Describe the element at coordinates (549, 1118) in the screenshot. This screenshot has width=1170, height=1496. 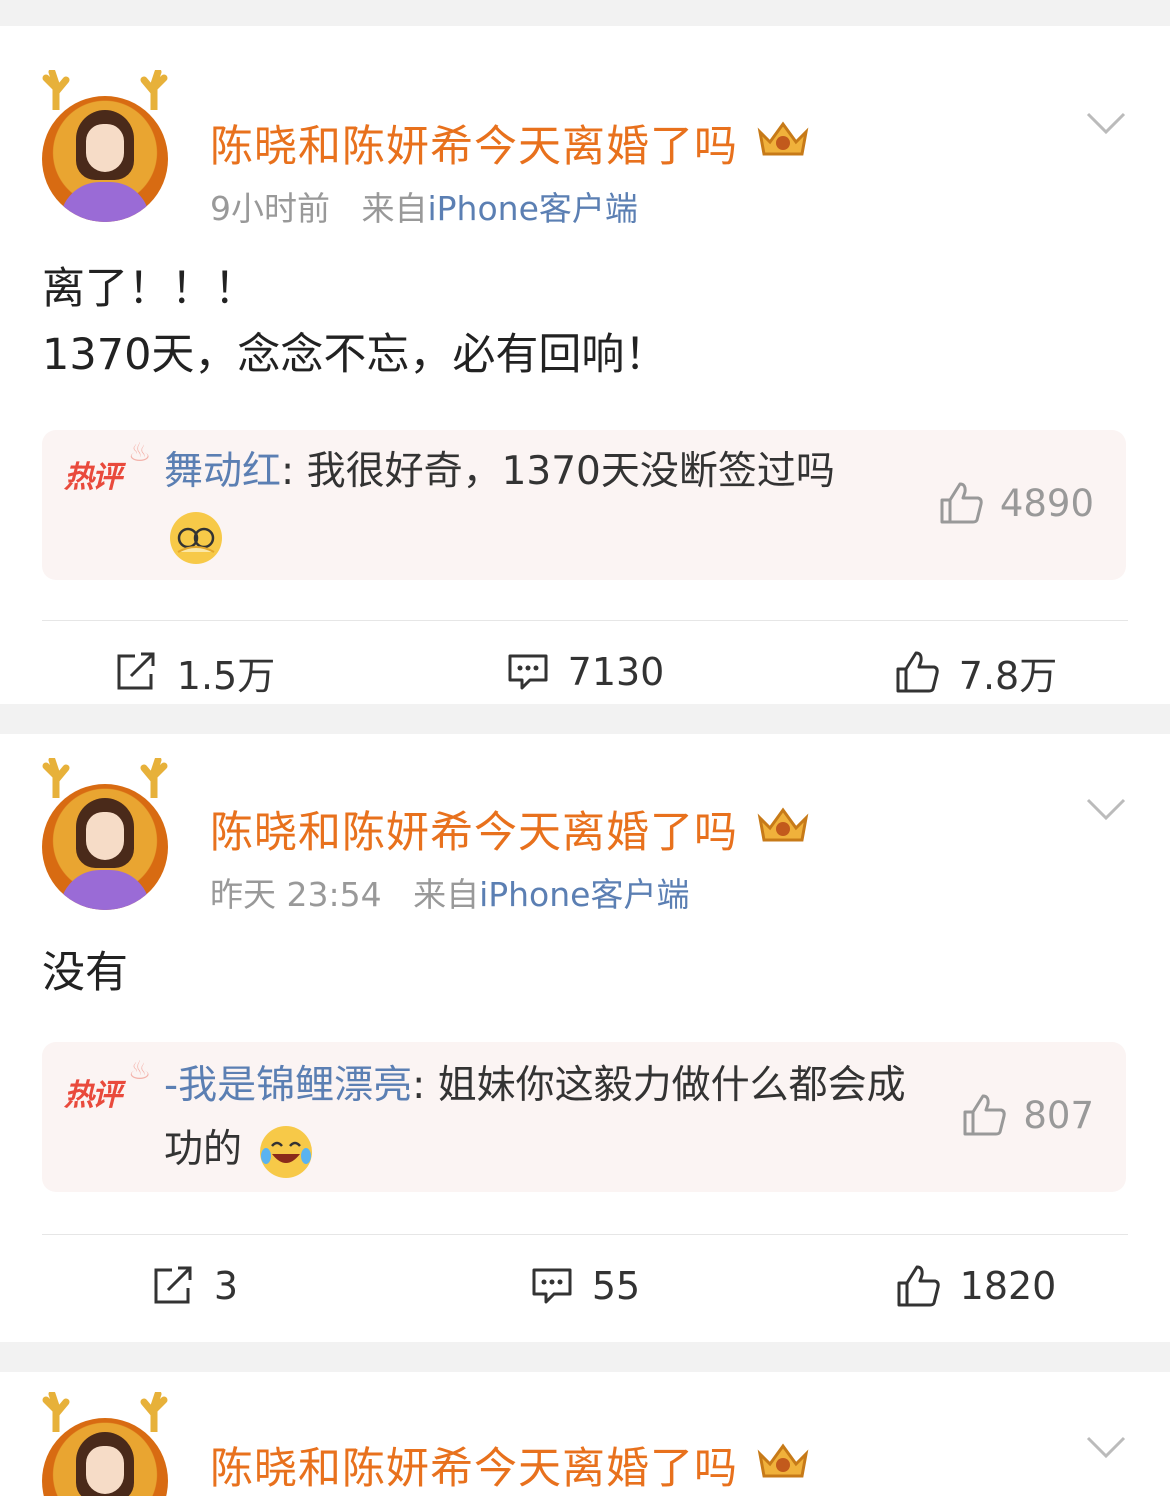
I see `hot-comment-text: -我是锦鲤漂亮: 姐妹你这毅力做什么都会成功的` at that location.